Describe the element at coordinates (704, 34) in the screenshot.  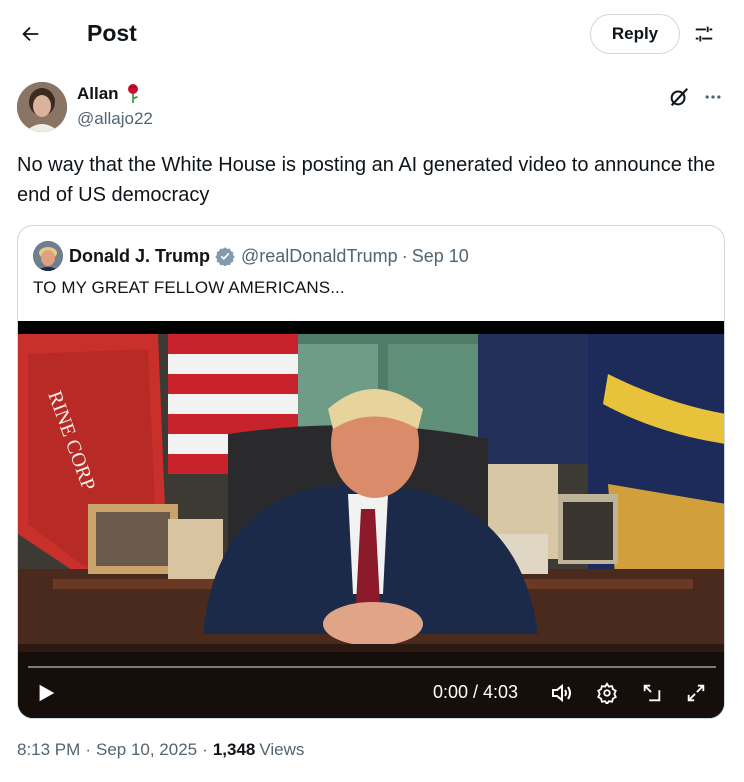
I see `sliders-icon` at that location.